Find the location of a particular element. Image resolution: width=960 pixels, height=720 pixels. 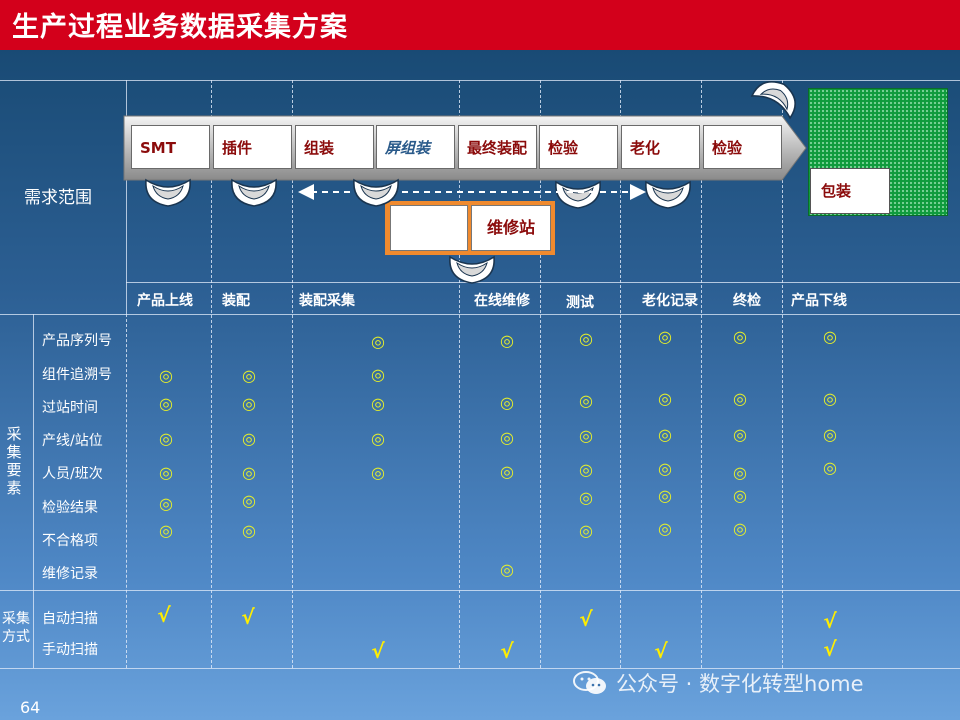

watermark: 公众号 · 数字化转型home is located at coordinates (718, 683).